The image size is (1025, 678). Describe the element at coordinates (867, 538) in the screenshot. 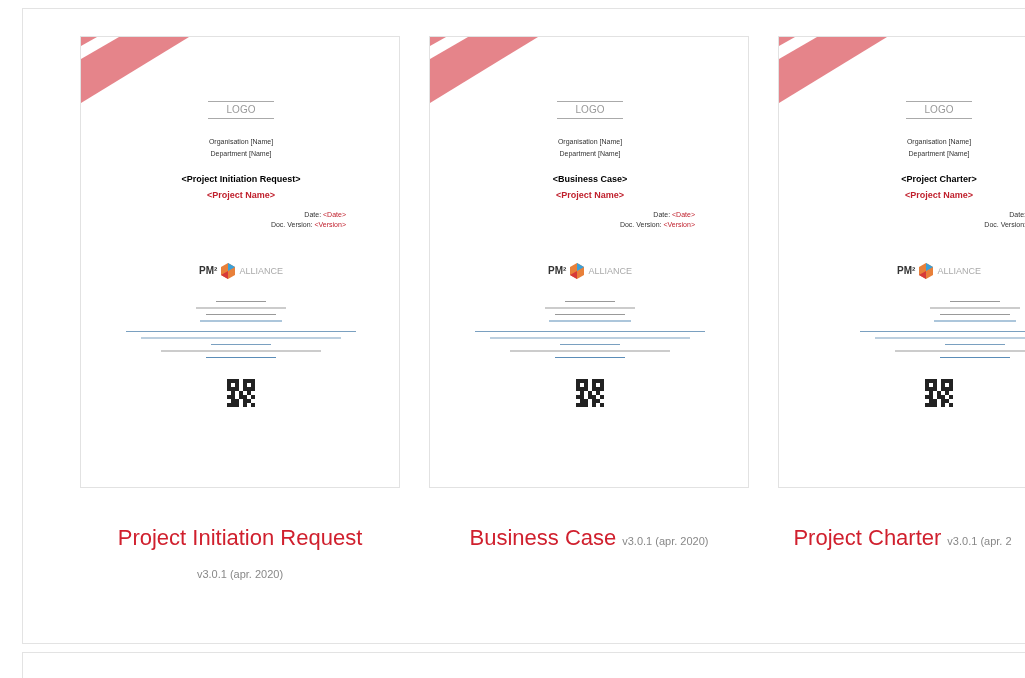

I see `template-title-link: Project Charter` at that location.